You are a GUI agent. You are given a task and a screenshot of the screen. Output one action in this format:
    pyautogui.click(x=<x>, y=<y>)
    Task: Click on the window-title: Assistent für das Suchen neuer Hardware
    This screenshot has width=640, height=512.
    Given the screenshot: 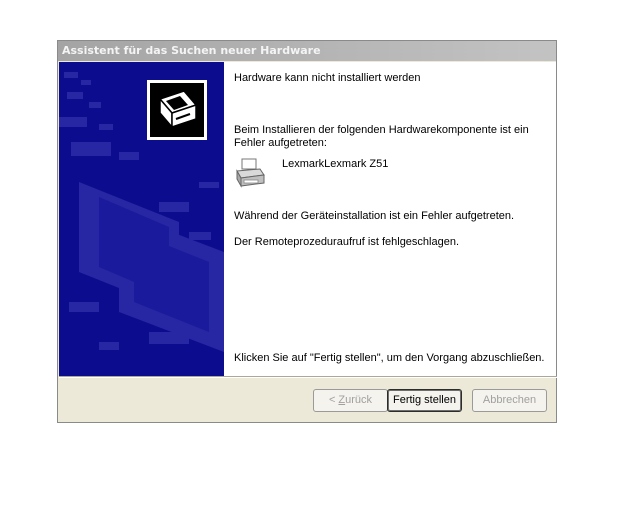 What is the action you would take?
    pyautogui.click(x=307, y=51)
    